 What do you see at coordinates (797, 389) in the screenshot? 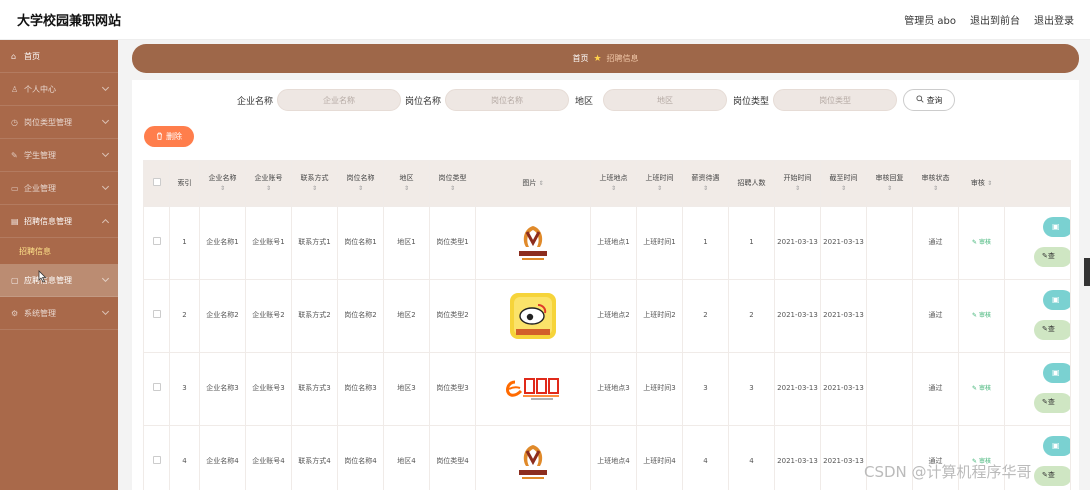
I see `cell-start: 2021-03-13` at bounding box center [797, 389].